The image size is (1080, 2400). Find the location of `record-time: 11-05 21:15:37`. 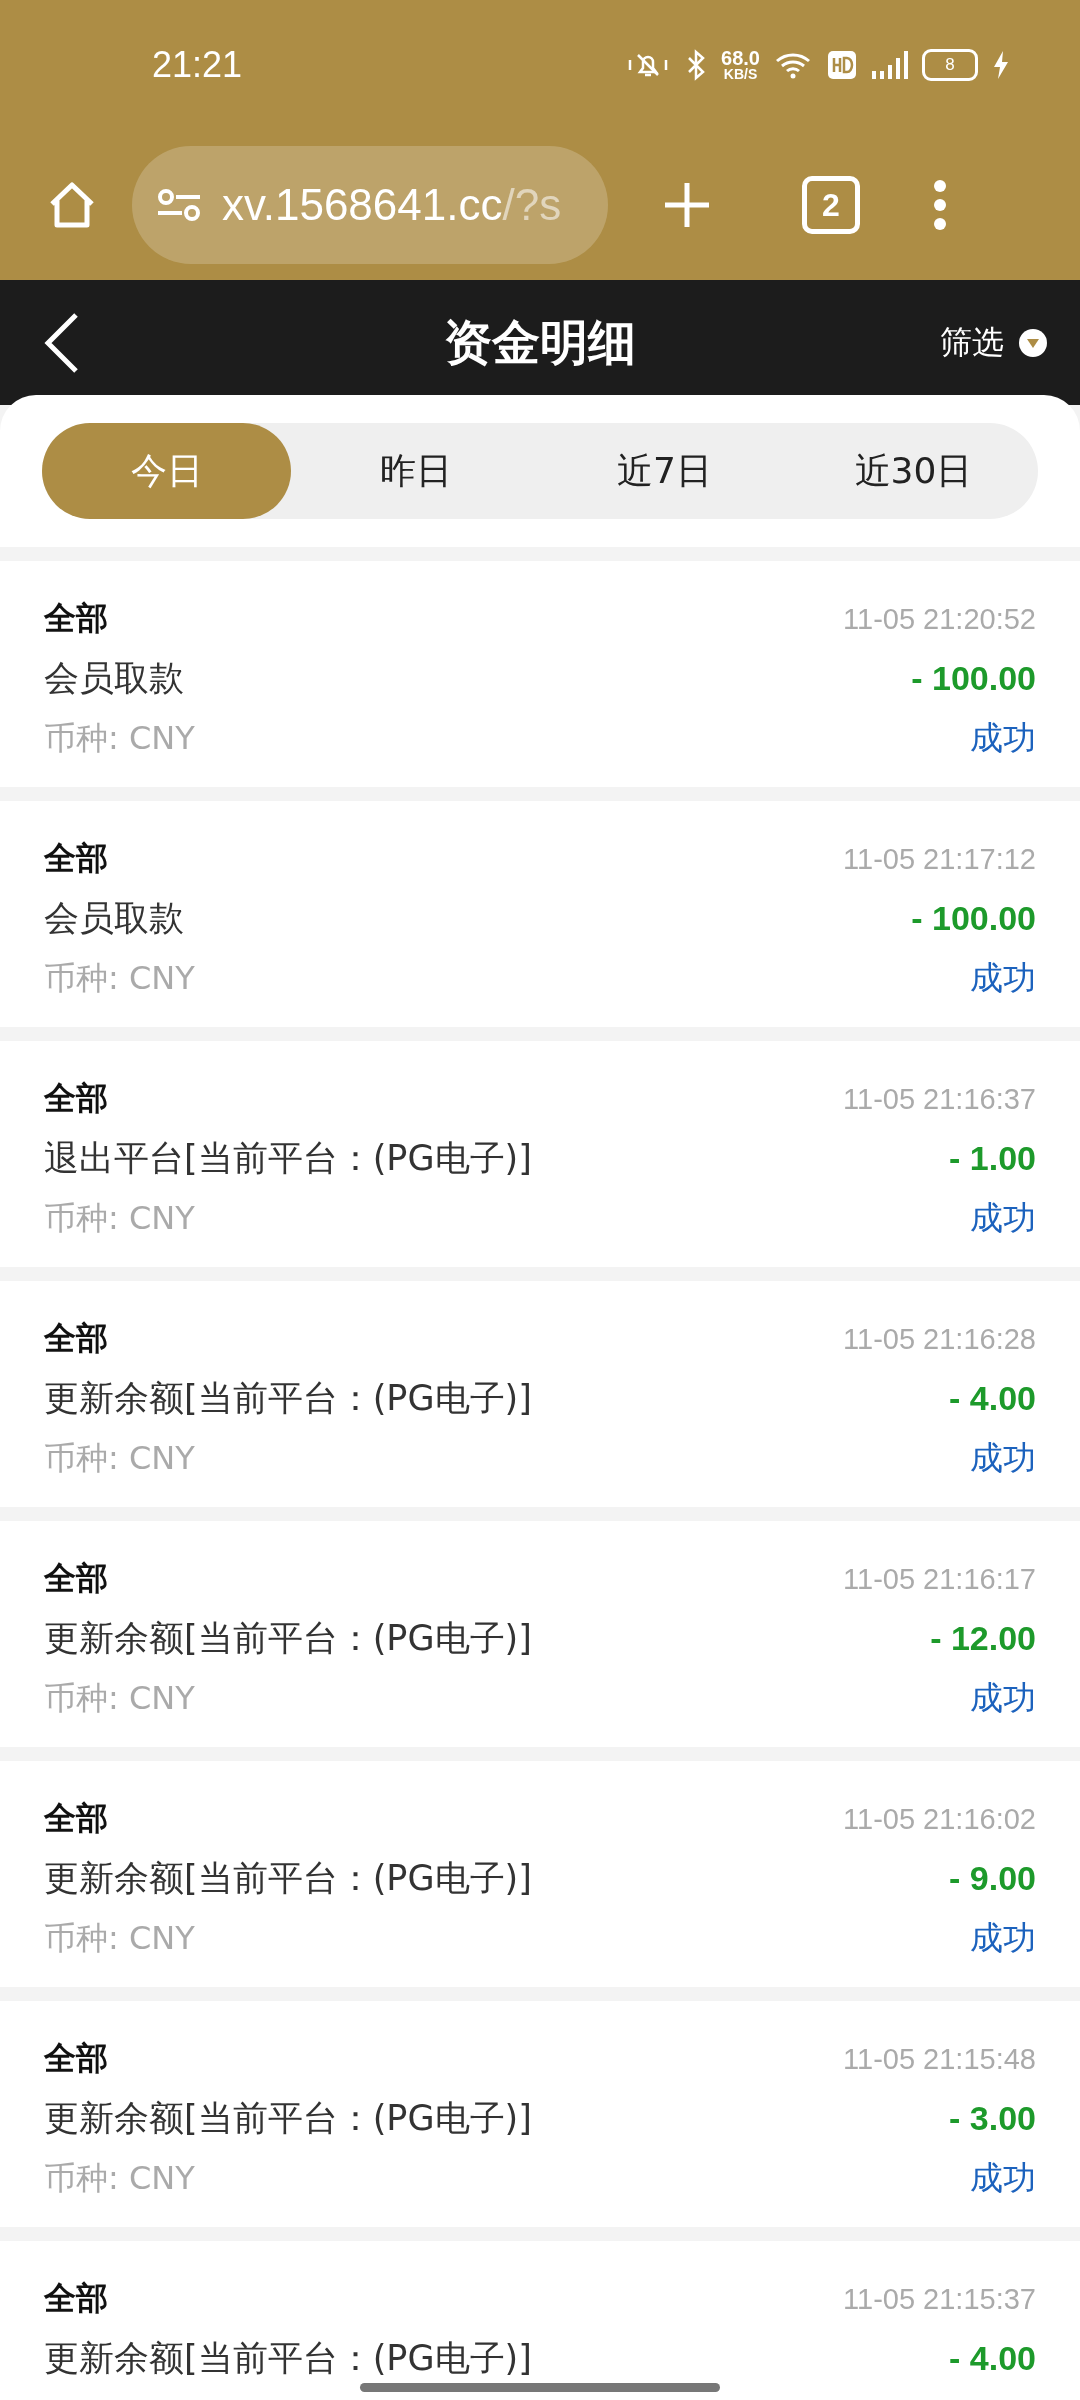

record-time: 11-05 21:15:37 is located at coordinates (939, 2299).